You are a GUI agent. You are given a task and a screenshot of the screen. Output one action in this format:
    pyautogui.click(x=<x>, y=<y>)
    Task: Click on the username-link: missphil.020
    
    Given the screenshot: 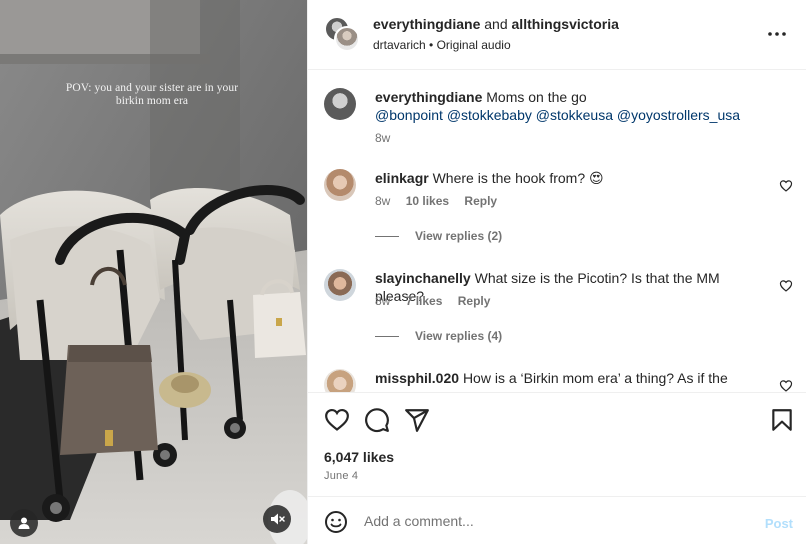 What is the action you would take?
    pyautogui.click(x=417, y=378)
    